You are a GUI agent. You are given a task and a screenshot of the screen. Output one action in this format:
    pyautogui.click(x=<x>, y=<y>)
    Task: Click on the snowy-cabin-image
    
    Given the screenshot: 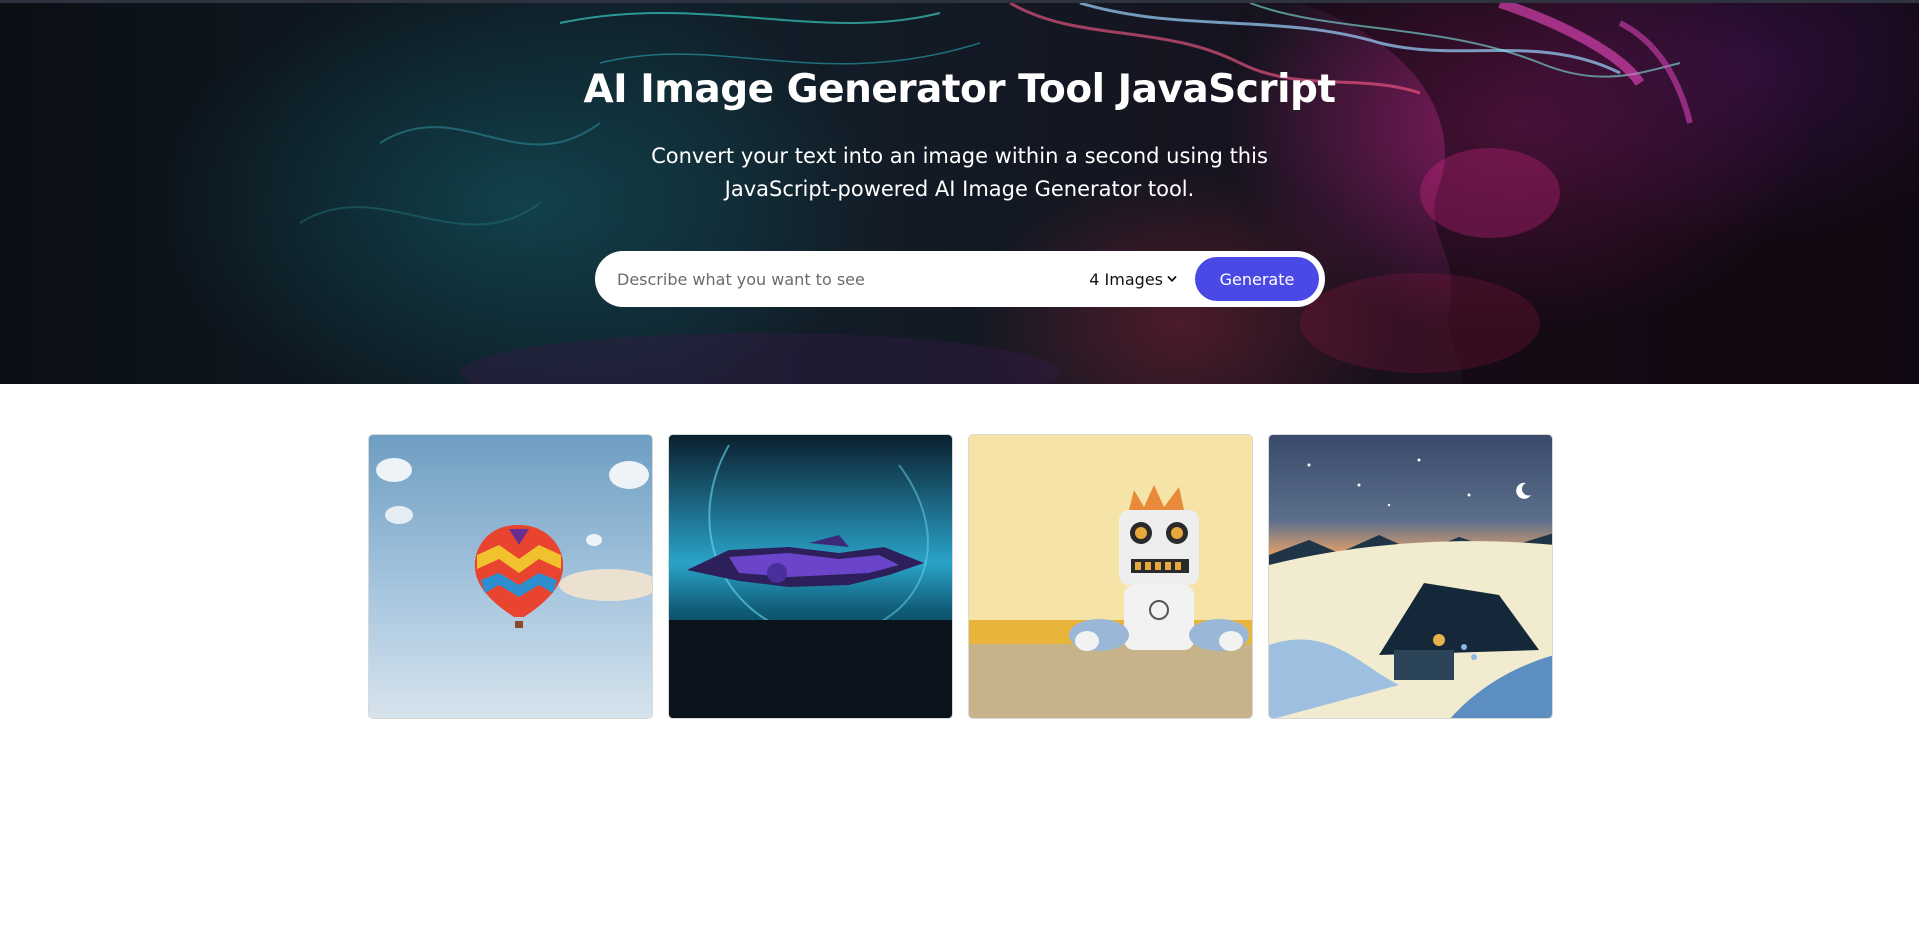 What is the action you would take?
    pyautogui.click(x=1410, y=576)
    